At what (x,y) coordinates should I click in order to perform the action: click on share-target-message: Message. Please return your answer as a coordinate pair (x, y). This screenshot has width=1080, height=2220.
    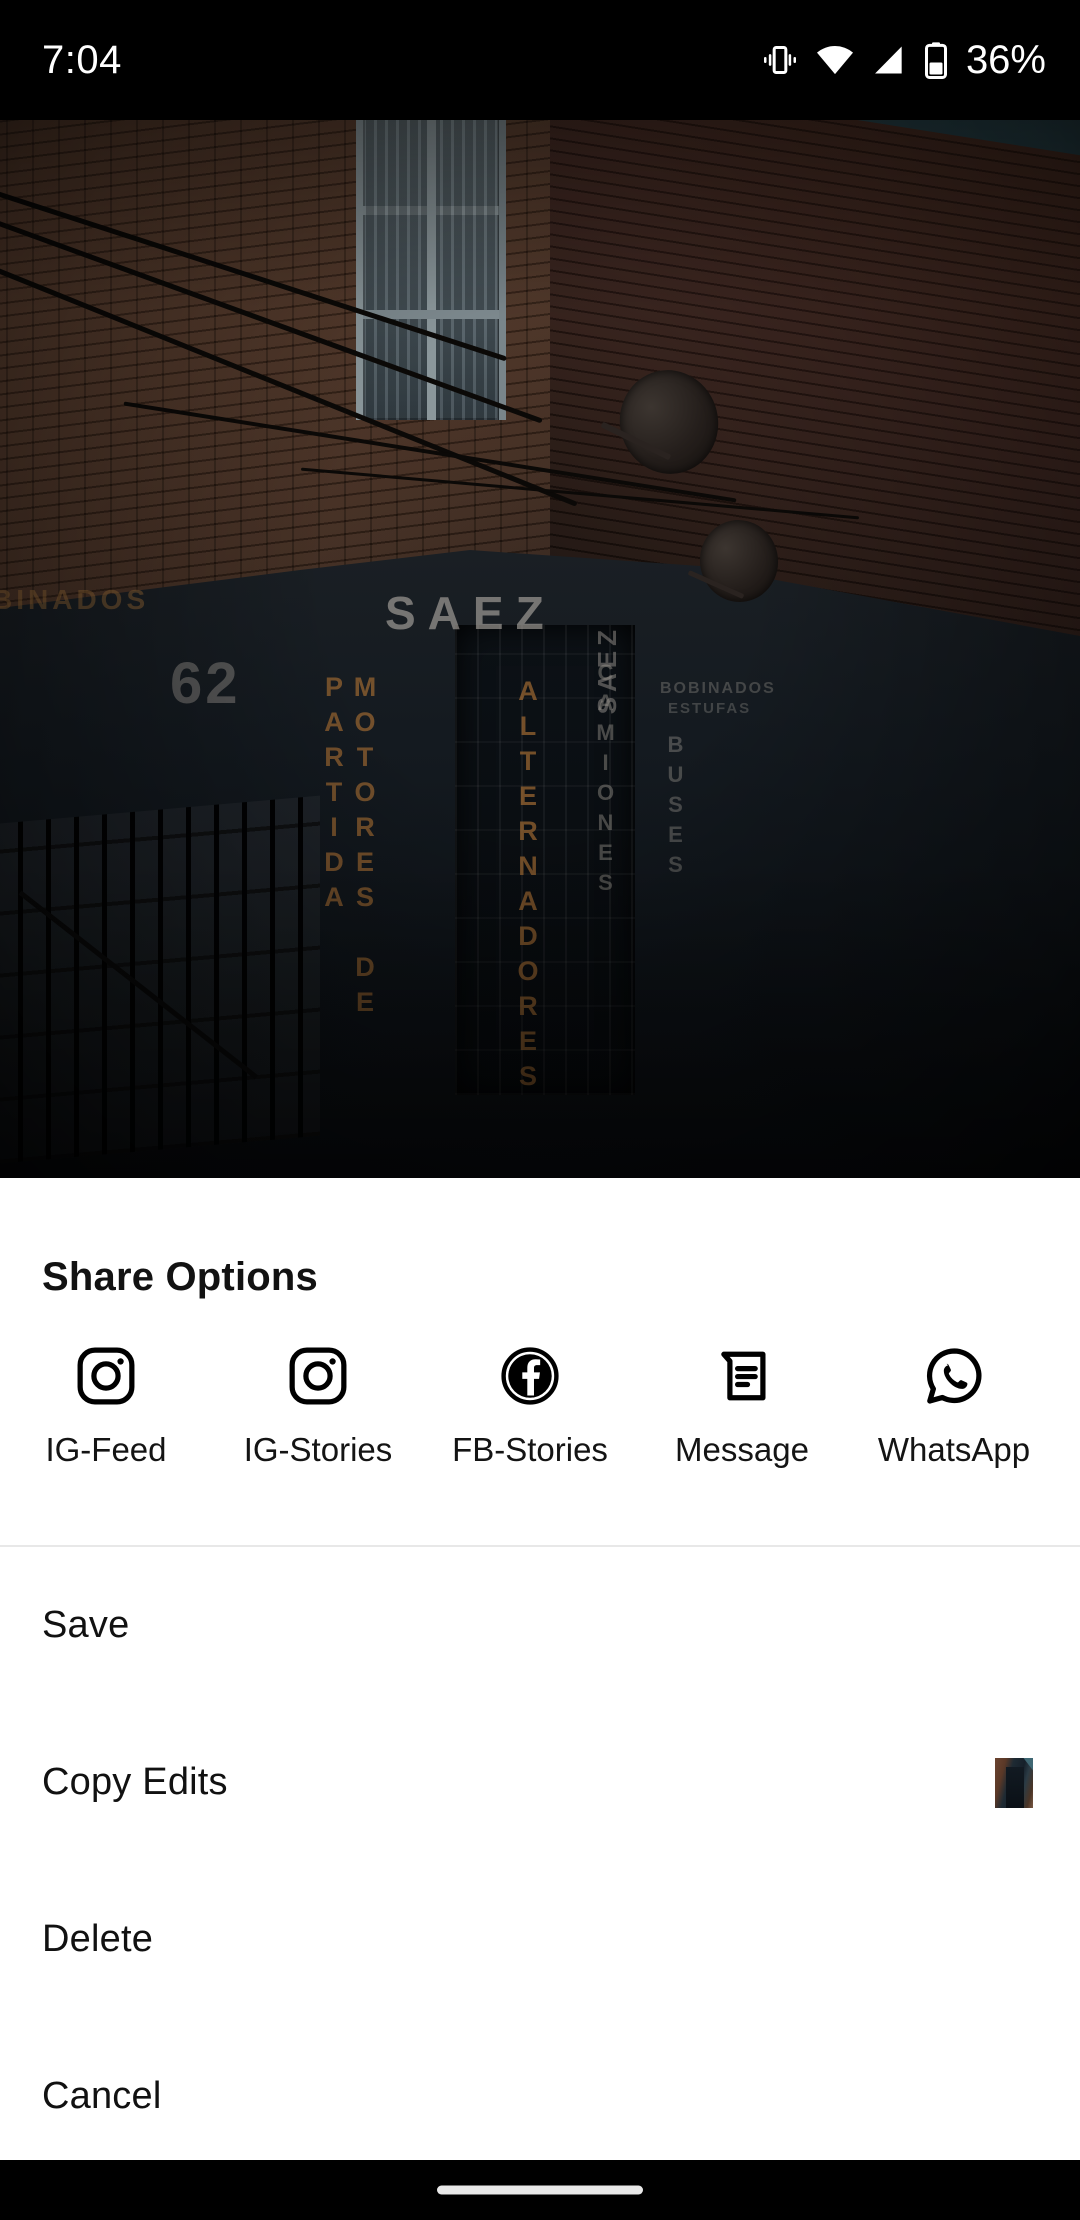
    Looking at the image, I should click on (742, 1406).